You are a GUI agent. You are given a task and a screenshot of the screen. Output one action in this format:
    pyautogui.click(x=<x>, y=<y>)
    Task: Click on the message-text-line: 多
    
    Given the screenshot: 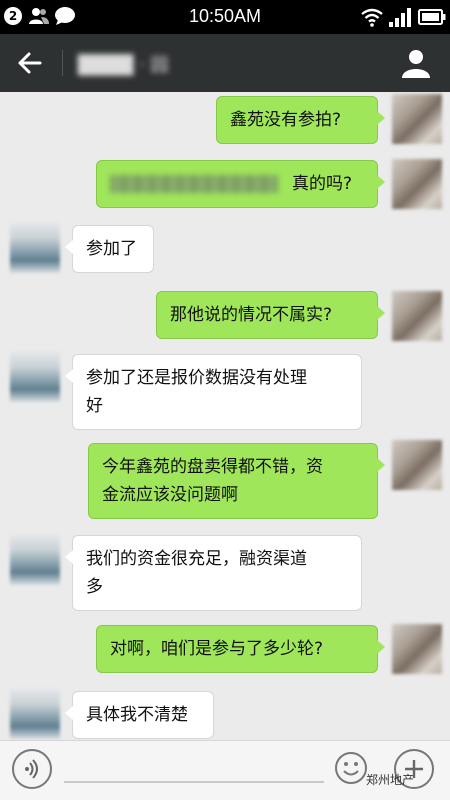 What is the action you would take?
    pyautogui.click(x=94, y=587)
    